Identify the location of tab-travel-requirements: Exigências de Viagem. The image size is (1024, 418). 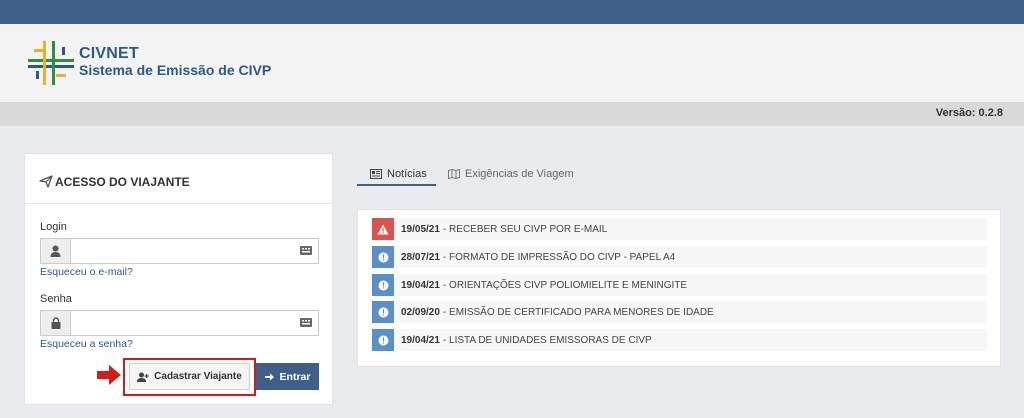
(511, 173).